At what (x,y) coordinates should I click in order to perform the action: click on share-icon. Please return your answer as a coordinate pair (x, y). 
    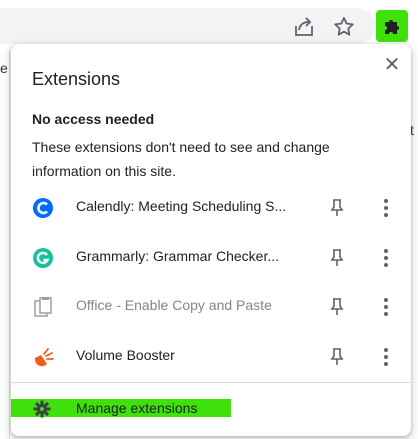
    Looking at the image, I should click on (304, 27).